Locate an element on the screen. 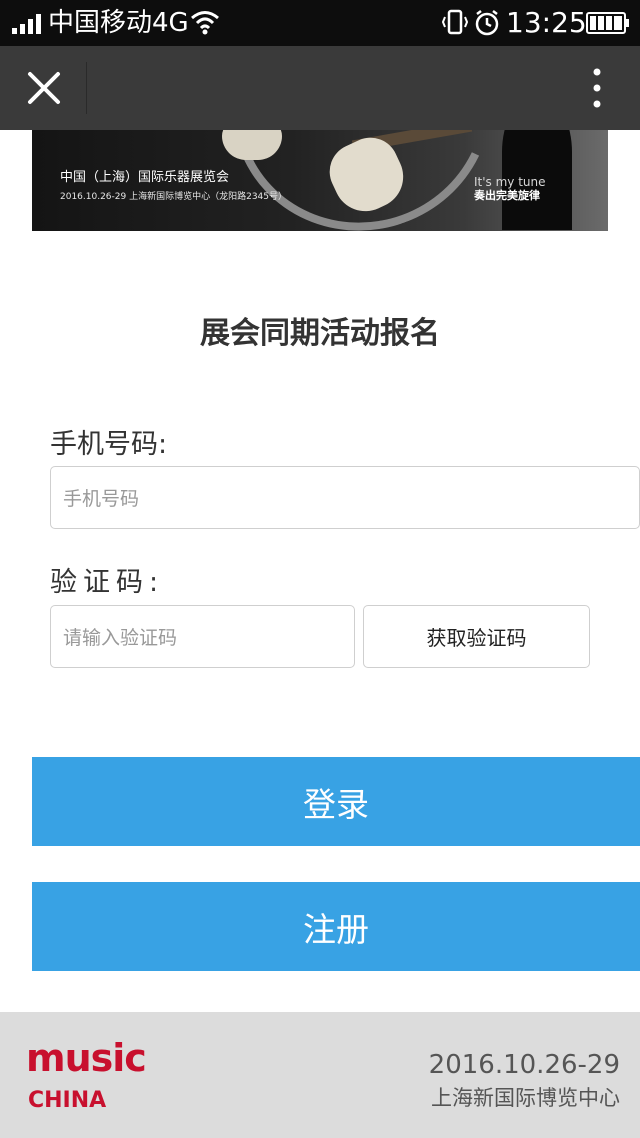 The image size is (640, 1138). top-nav-bar is located at coordinates (320, 88).